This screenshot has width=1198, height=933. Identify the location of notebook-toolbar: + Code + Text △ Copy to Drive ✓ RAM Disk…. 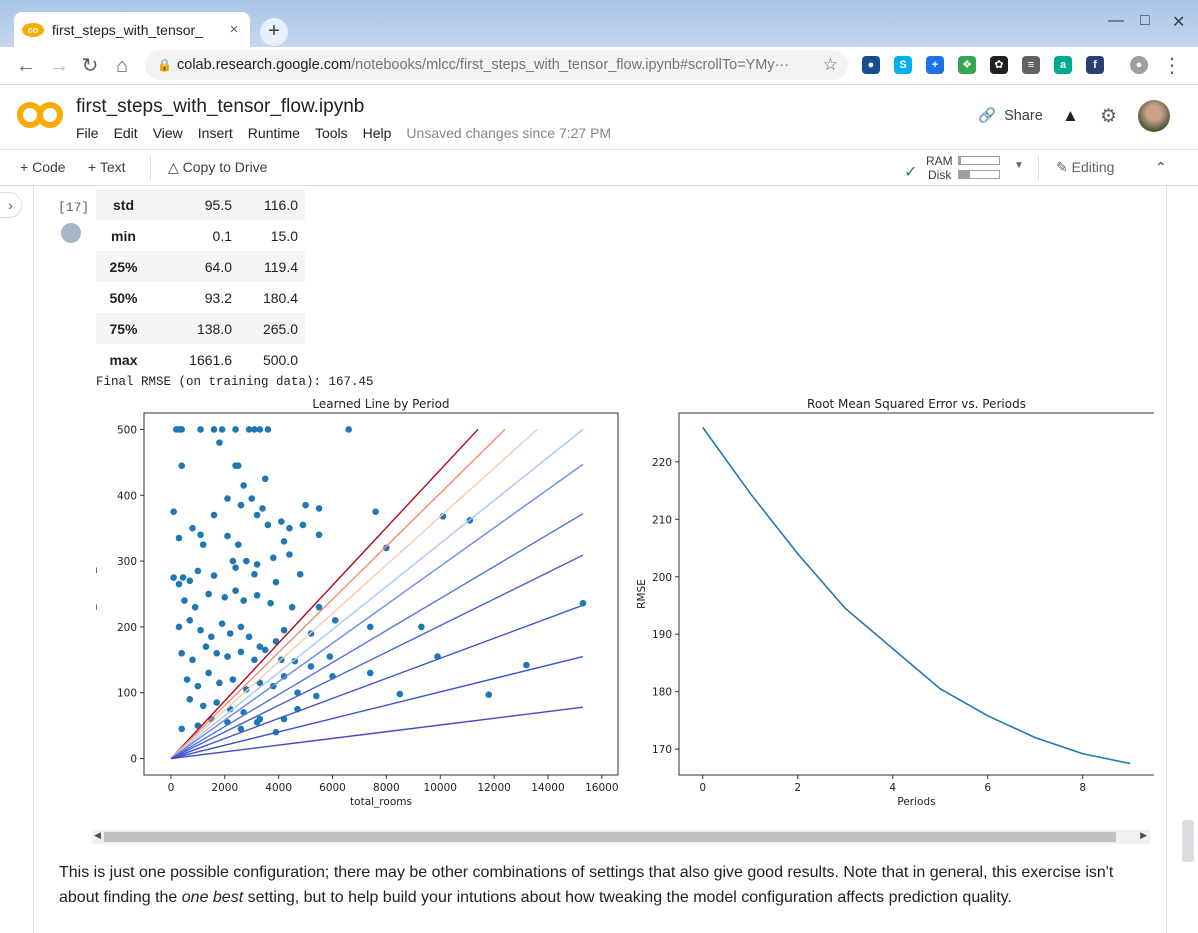
(599, 167).